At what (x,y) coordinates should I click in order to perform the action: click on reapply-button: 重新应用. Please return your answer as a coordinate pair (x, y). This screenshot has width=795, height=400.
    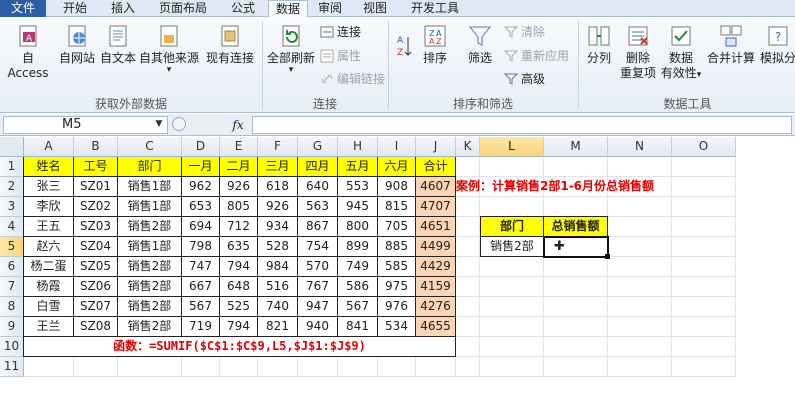
    Looking at the image, I should click on (536, 58).